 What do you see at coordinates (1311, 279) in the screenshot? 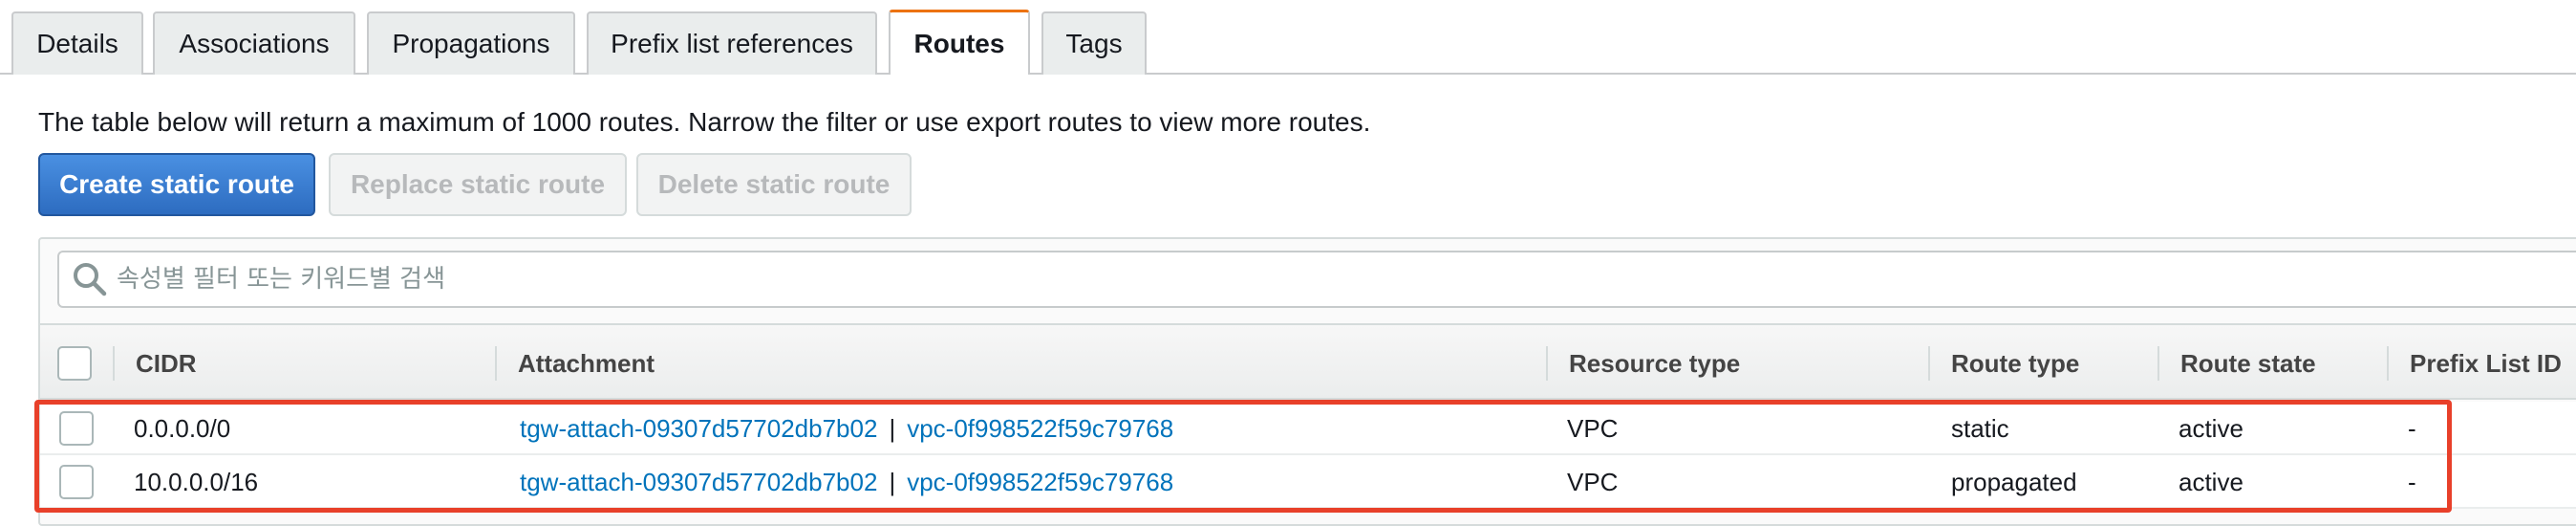
I see `search-input` at bounding box center [1311, 279].